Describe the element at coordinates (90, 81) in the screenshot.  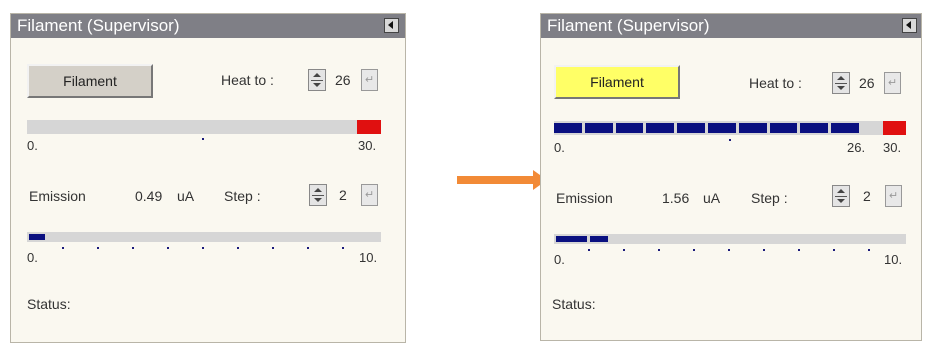
I see `left-filament-button: Filament` at that location.